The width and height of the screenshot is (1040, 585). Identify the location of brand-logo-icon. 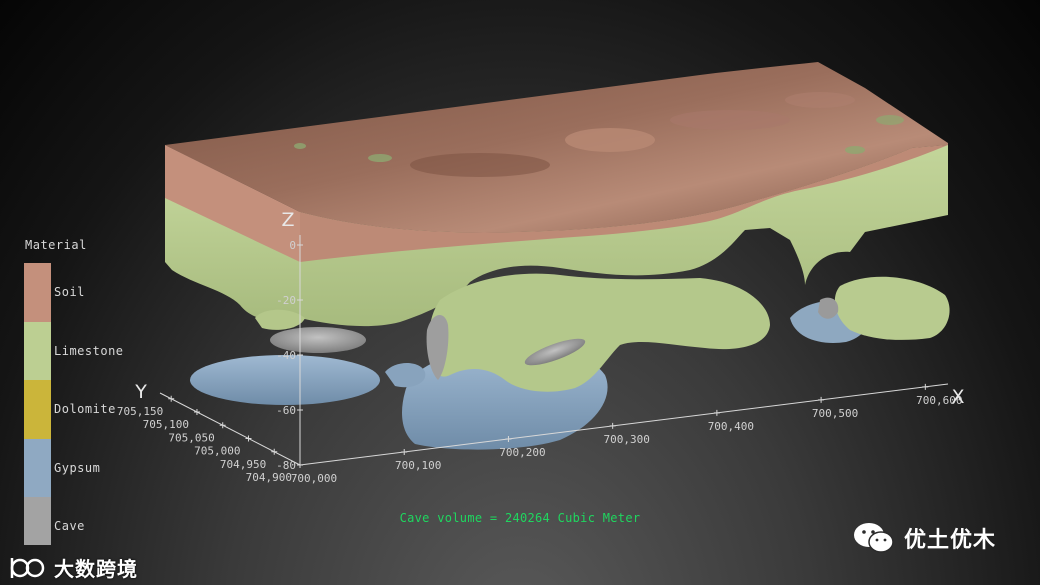
(27, 567).